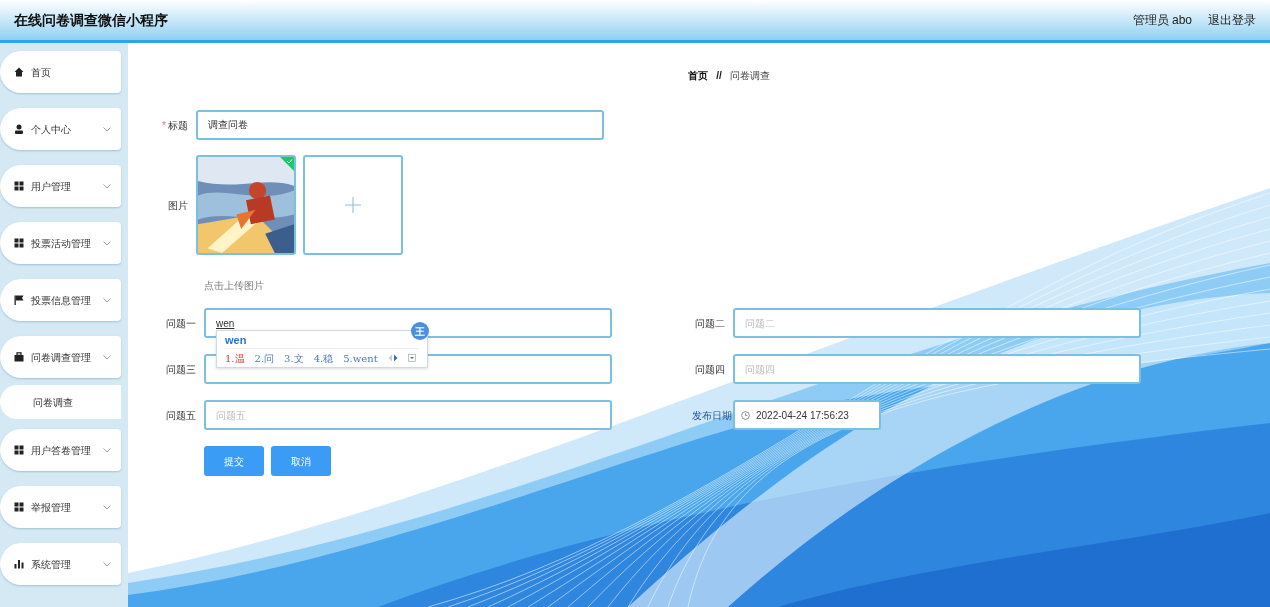  I want to click on sidebar-label: 首页, so click(41, 72).